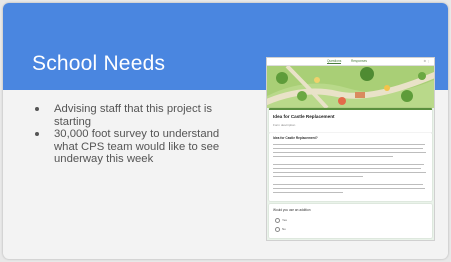 This screenshot has width=451, height=262. Describe the element at coordinates (350, 167) in the screenshot. I see `form-section-card: Idea for Castle Replacement?` at that location.